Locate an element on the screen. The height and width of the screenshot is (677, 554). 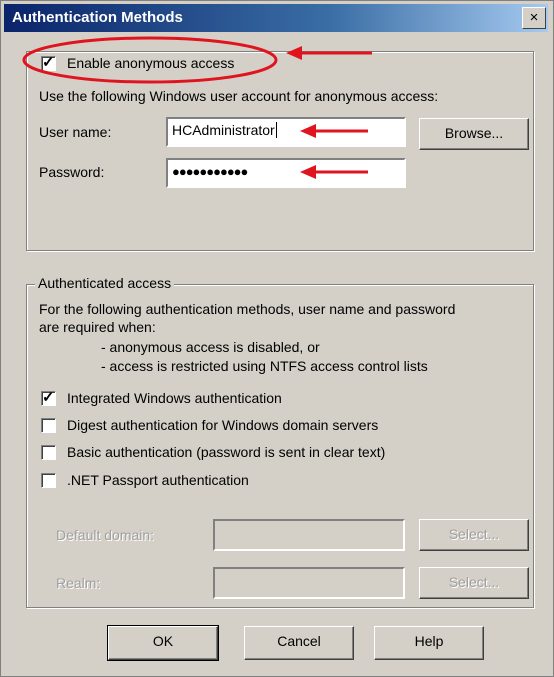
cancel-button-label: Cancel is located at coordinates (299, 641).